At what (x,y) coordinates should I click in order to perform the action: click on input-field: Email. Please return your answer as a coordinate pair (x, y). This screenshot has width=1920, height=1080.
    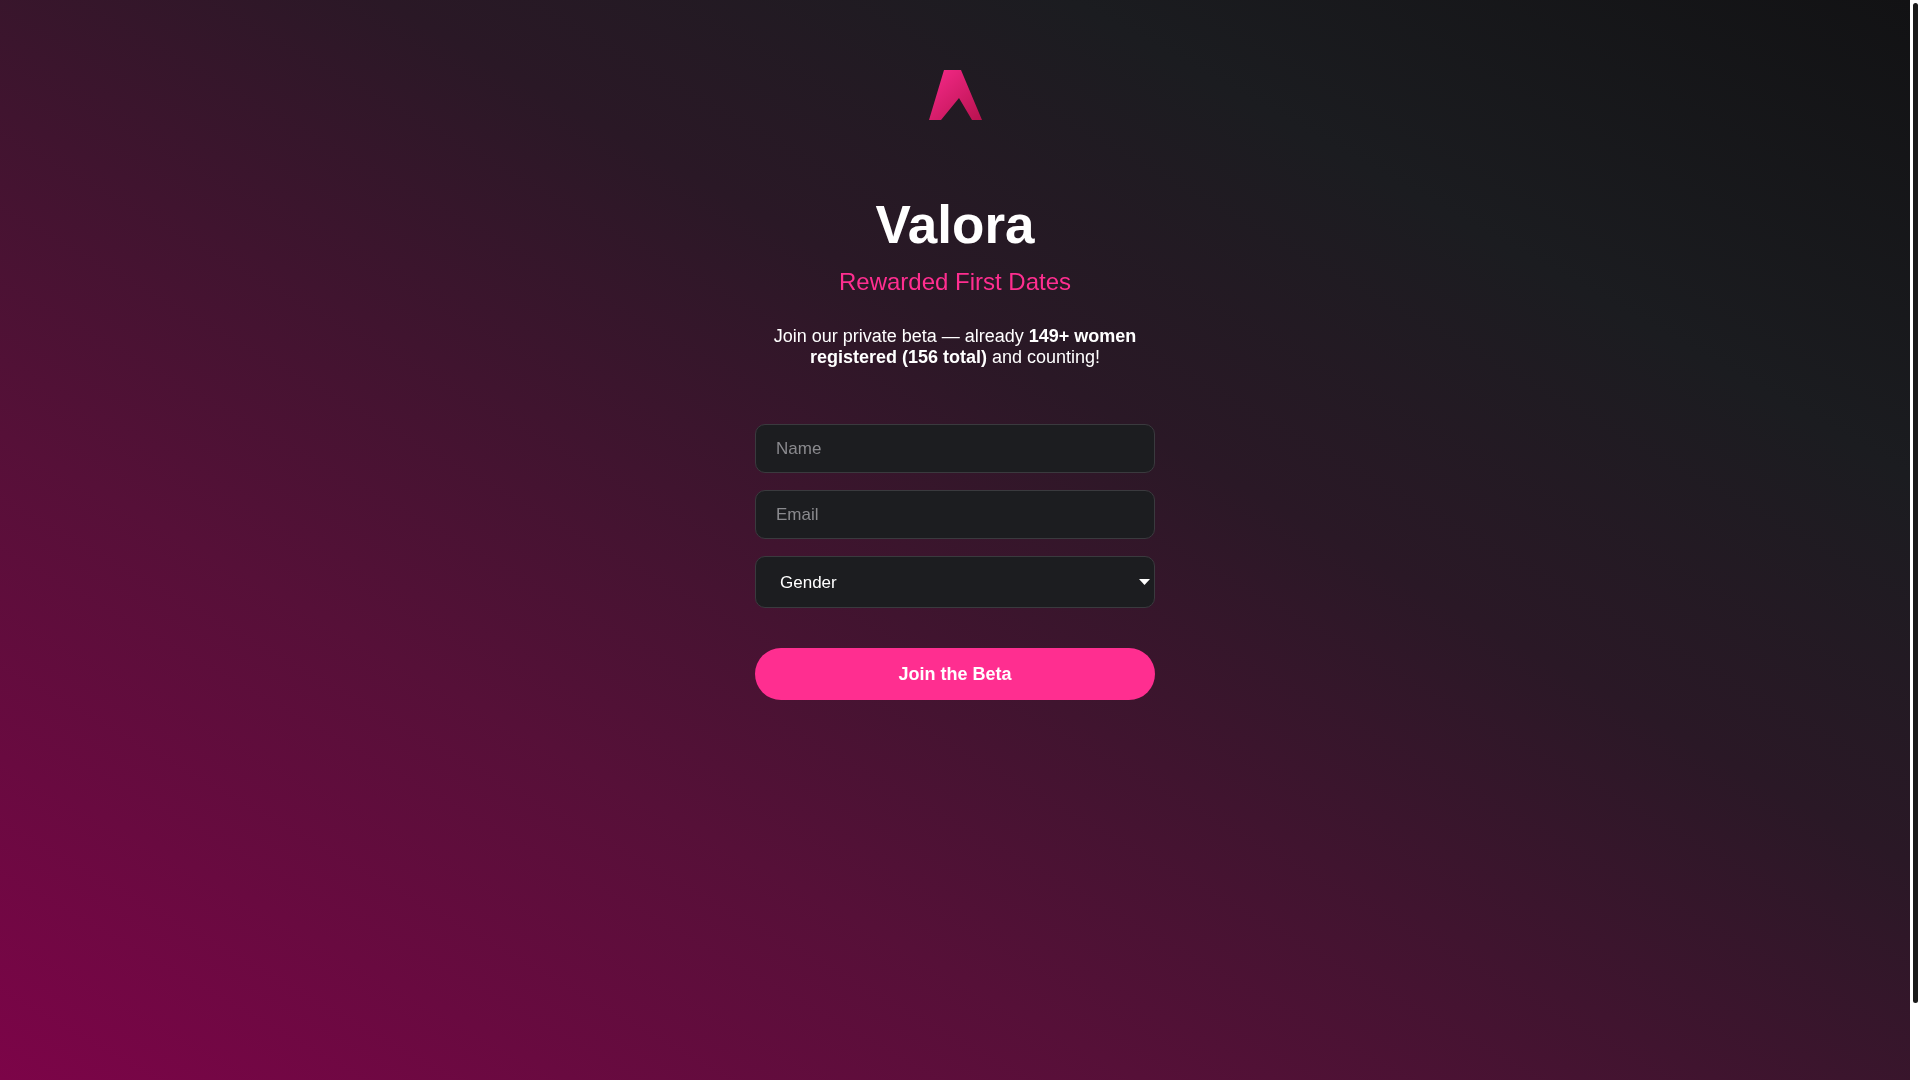
    Looking at the image, I should click on (955, 515).